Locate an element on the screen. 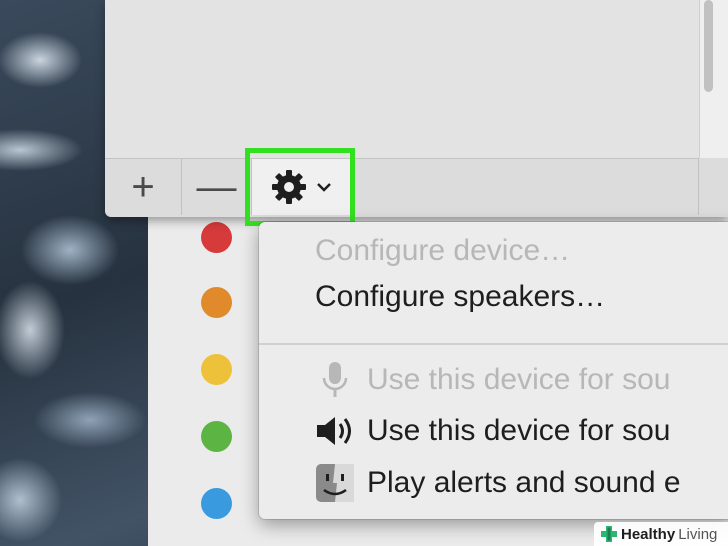 The width and height of the screenshot is (728, 546). menu-item-use-for-output: Use this device for sou is located at coordinates (492, 431).